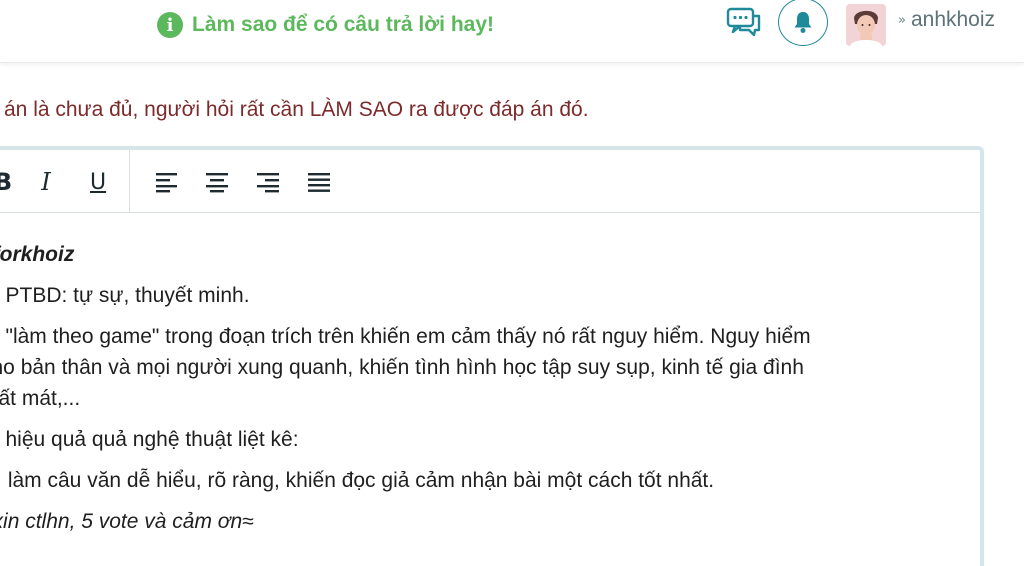 The image size is (1024, 566). What do you see at coordinates (9, 182) in the screenshot?
I see `bold-button: B` at bounding box center [9, 182].